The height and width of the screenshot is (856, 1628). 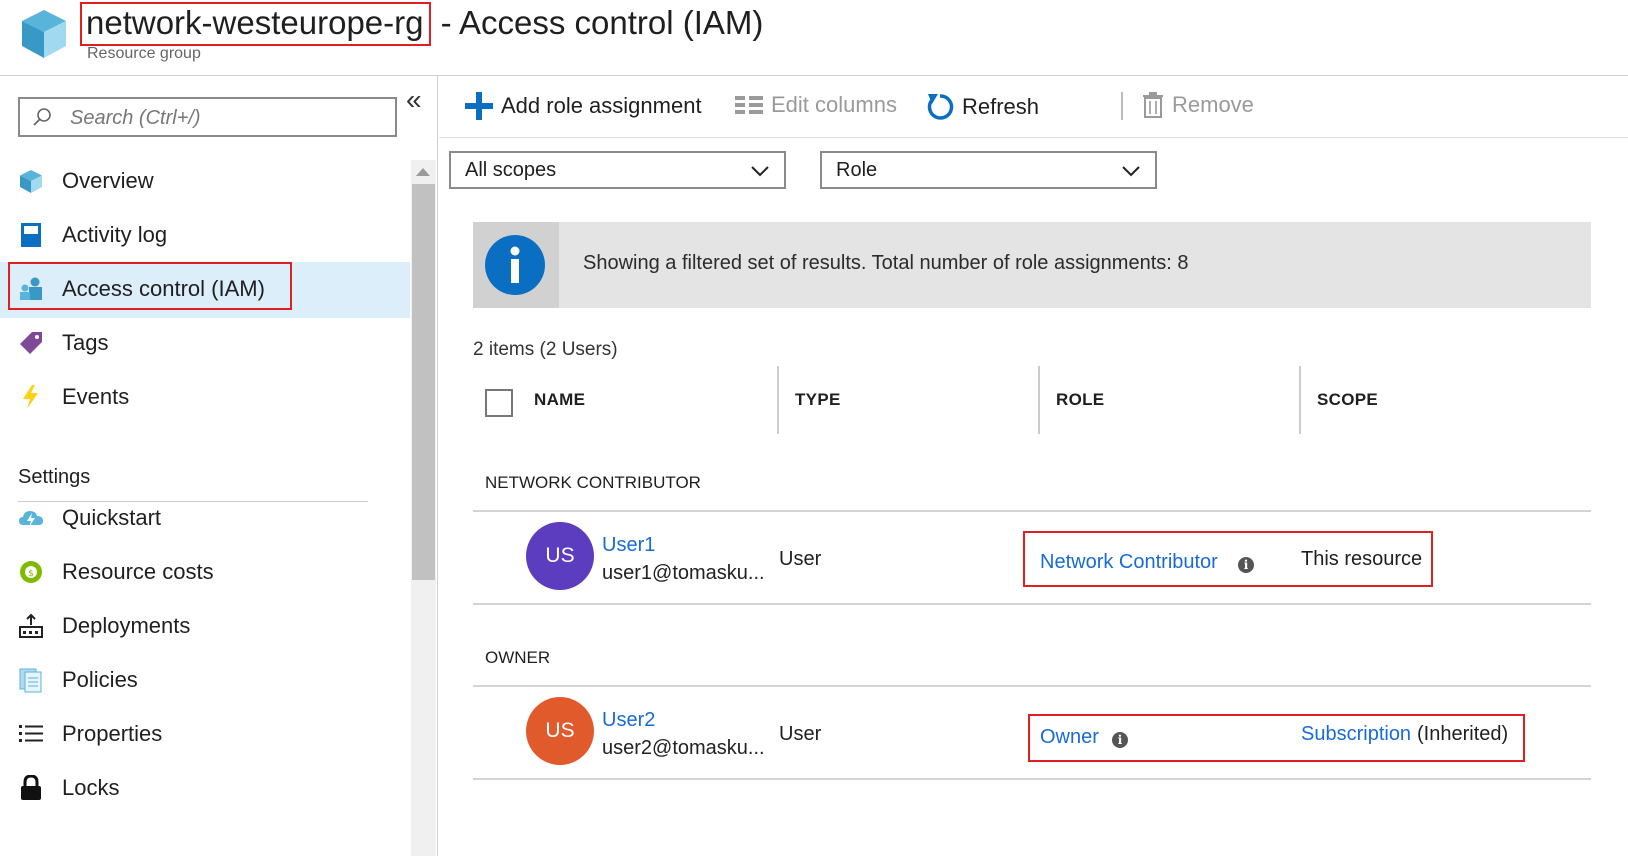 I want to click on sidebar-item-label: Policies, so click(x=100, y=679).